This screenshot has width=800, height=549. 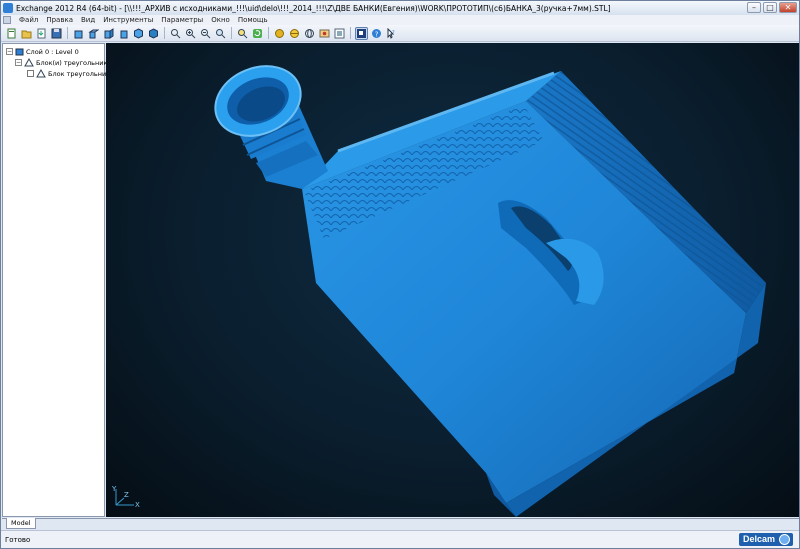 What do you see at coordinates (19, 52) in the screenshot?
I see `layer-icon` at bounding box center [19, 52].